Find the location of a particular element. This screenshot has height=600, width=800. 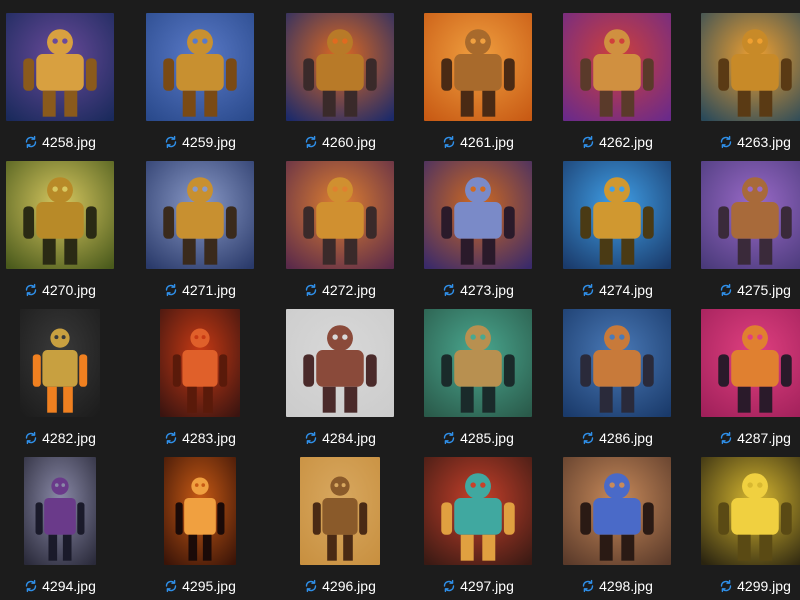

file-tile: 4296.jpg is located at coordinates (340, 526).